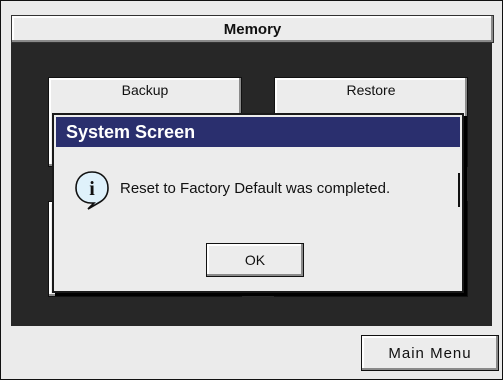 The image size is (503, 380). I want to click on info-icon: i, so click(91, 190).